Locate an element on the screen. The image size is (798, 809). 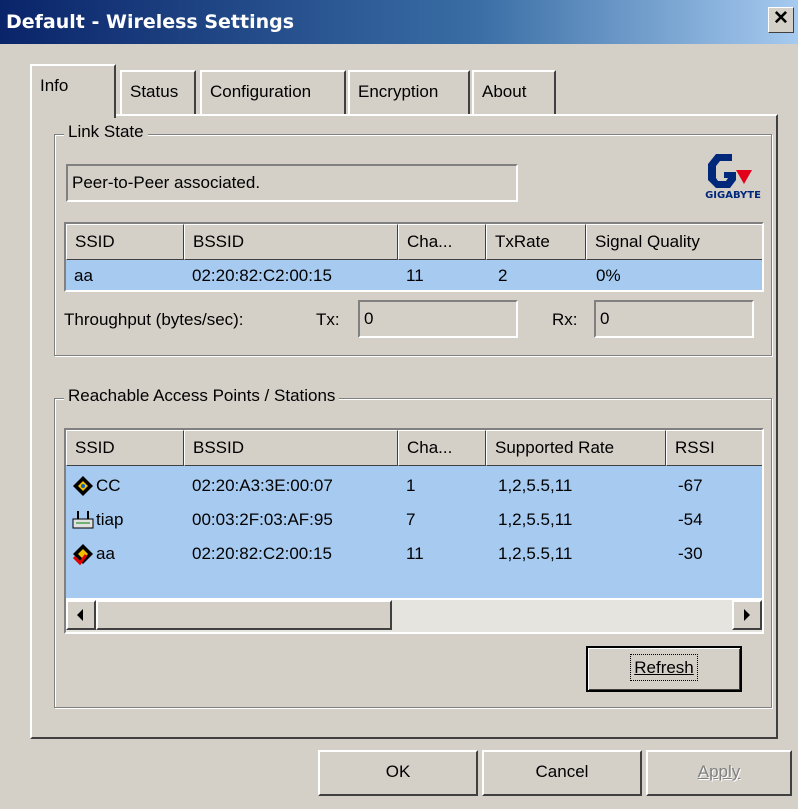
list-item: tiap 00:03:2F:03:AF:95 7 1,2,5.5,11 -54 is located at coordinates (414, 521).